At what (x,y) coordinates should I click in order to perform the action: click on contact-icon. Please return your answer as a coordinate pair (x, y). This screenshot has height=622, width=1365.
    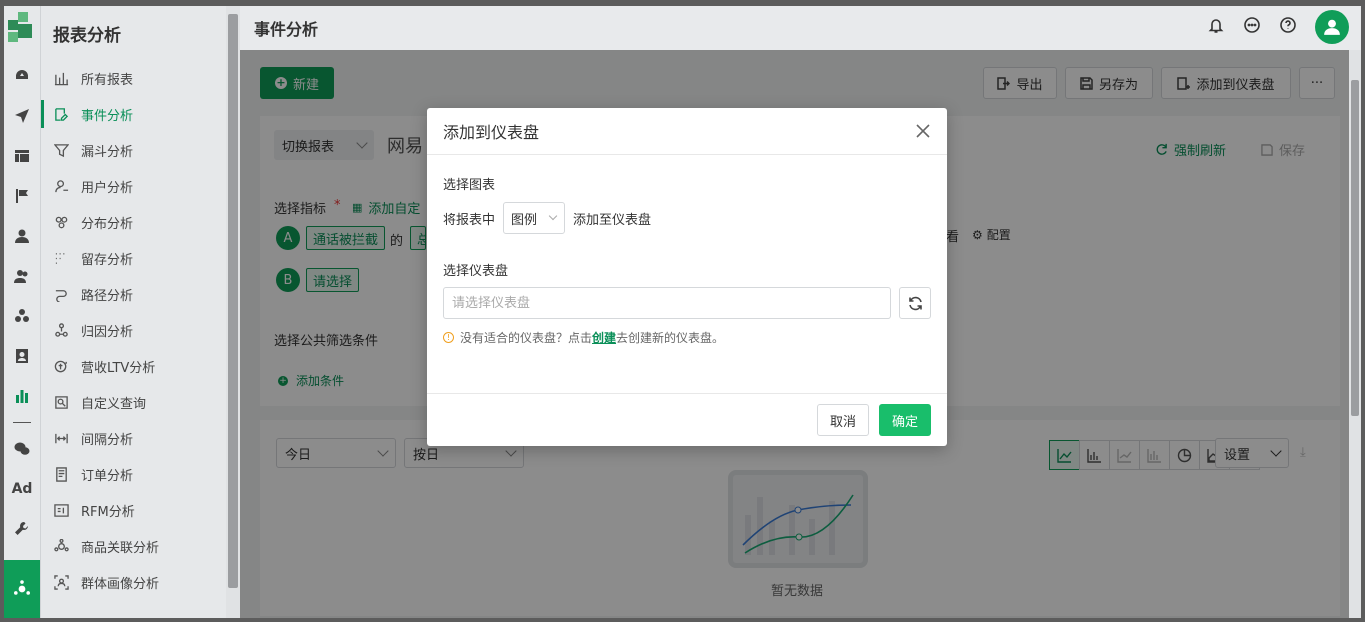
    Looking at the image, I should click on (22, 356).